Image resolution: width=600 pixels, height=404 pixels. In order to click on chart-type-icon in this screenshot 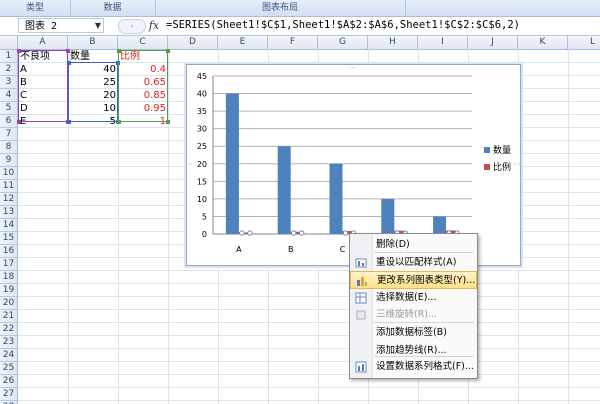, I will do `click(362, 281)`.